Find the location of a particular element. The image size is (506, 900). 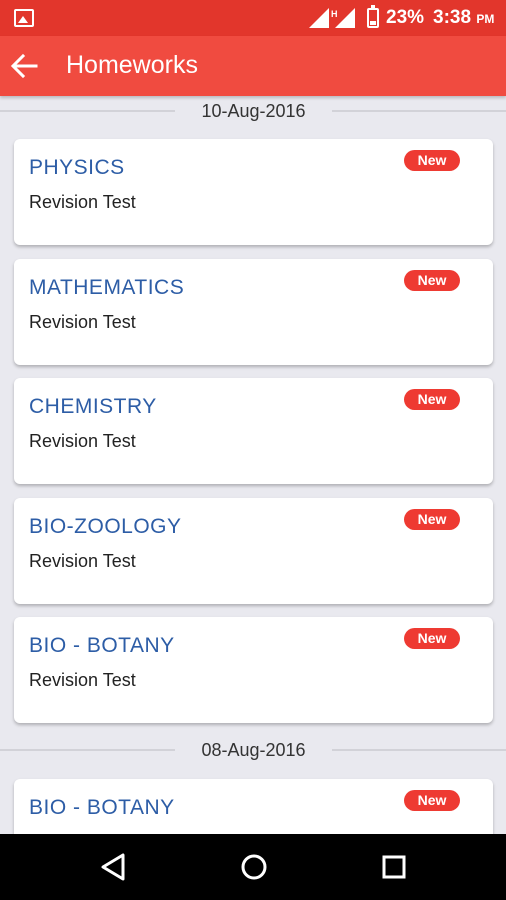

signal-icon is located at coordinates (319, 18).